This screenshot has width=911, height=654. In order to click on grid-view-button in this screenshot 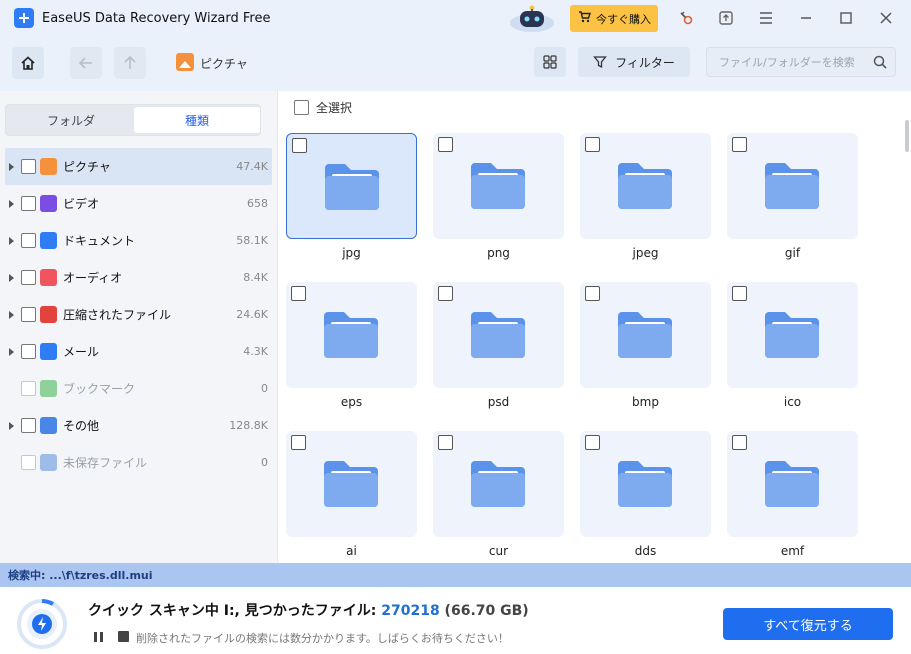, I will do `click(550, 62)`.